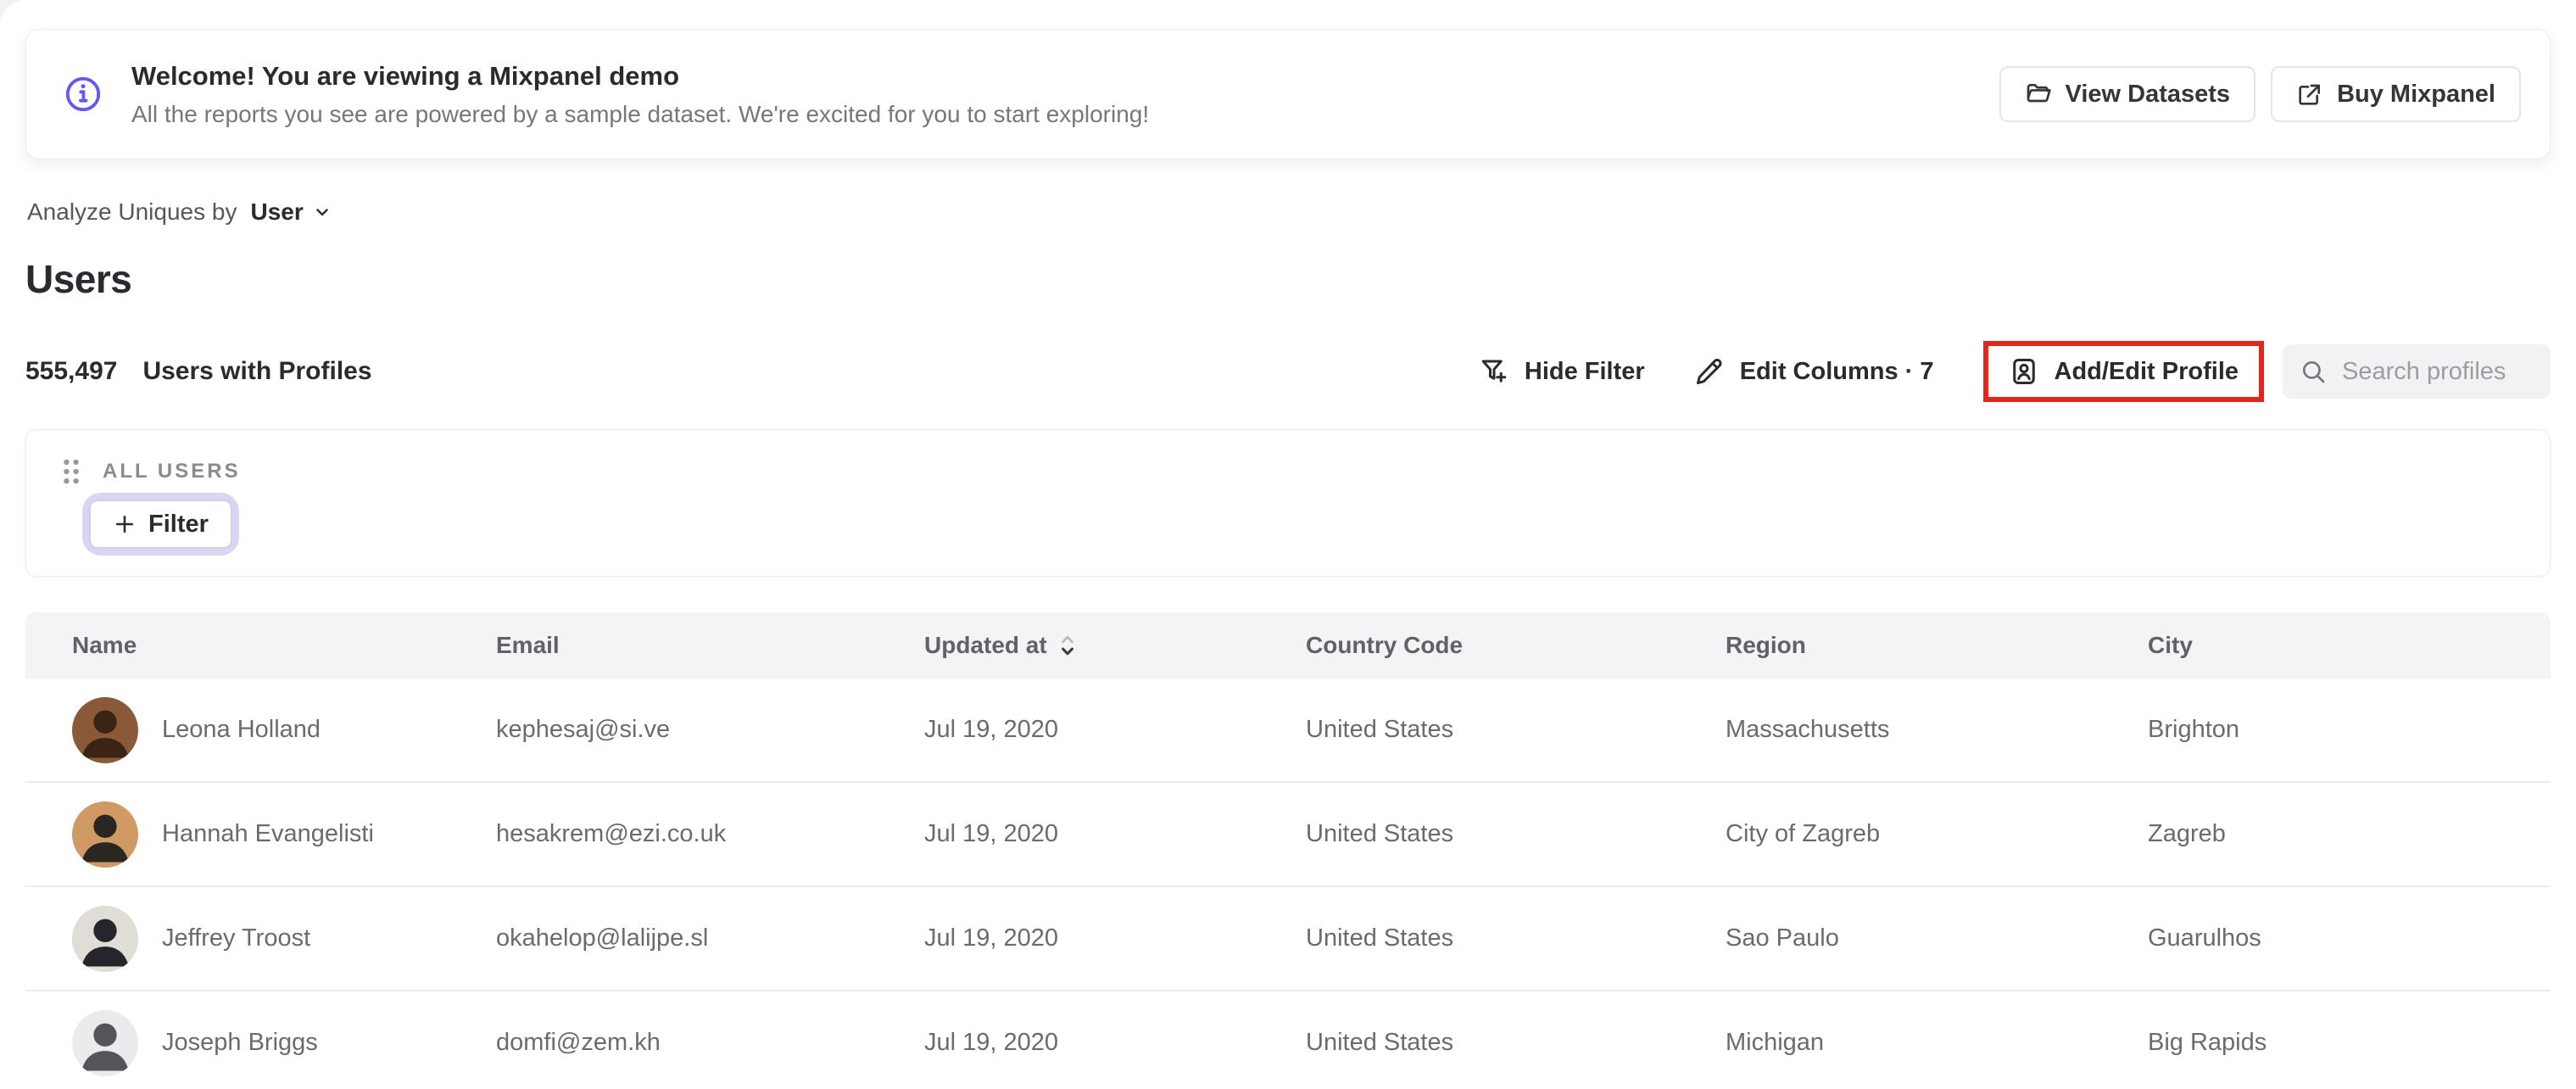  I want to click on analyze-by-label: Analyze Uniques by, so click(132, 211).